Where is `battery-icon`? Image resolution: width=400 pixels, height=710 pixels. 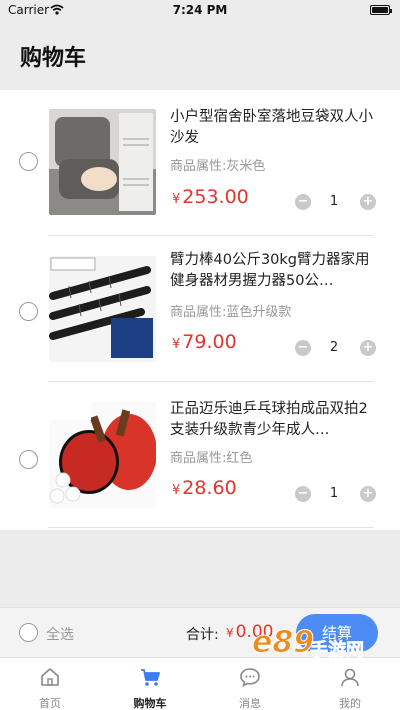 battery-icon is located at coordinates (381, 10).